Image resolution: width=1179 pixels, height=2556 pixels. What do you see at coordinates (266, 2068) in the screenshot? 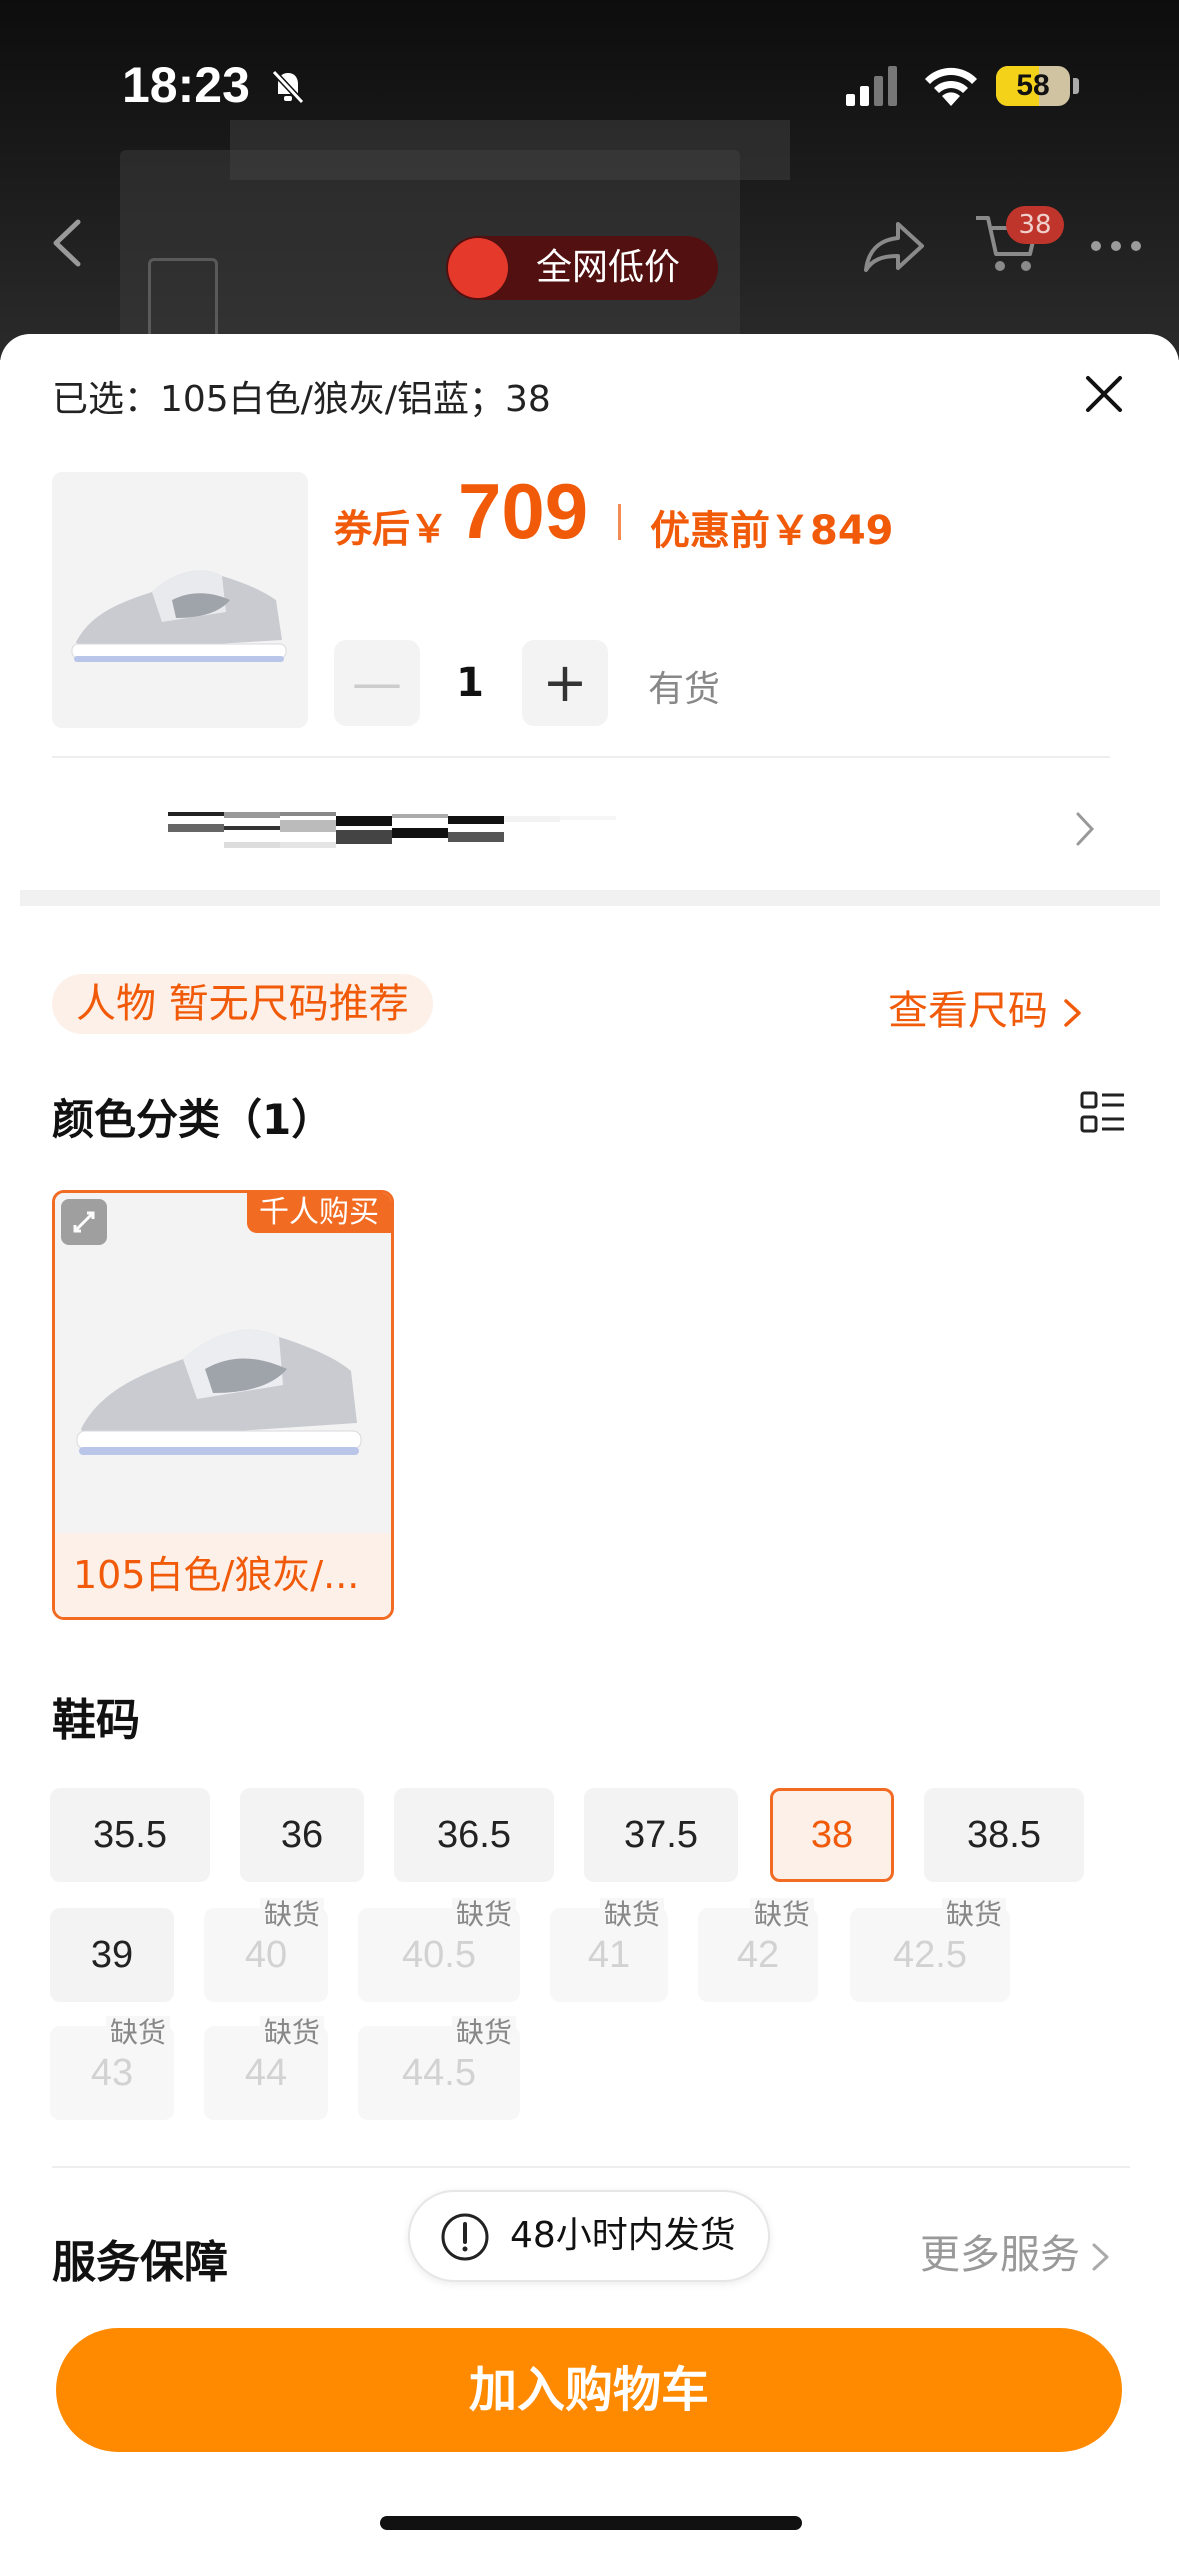
I see `size-chip-out-of-stock: 44 缺货` at bounding box center [266, 2068].